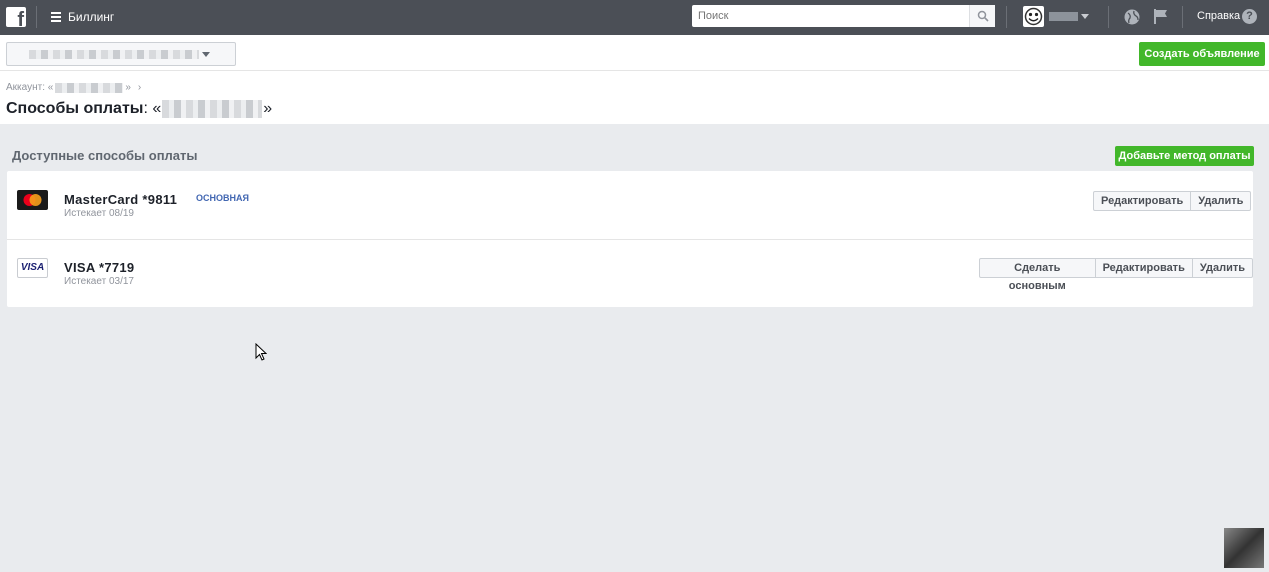 The height and width of the screenshot is (572, 1269). What do you see at coordinates (1249, 16) in the screenshot?
I see `help-icon: ?` at bounding box center [1249, 16].